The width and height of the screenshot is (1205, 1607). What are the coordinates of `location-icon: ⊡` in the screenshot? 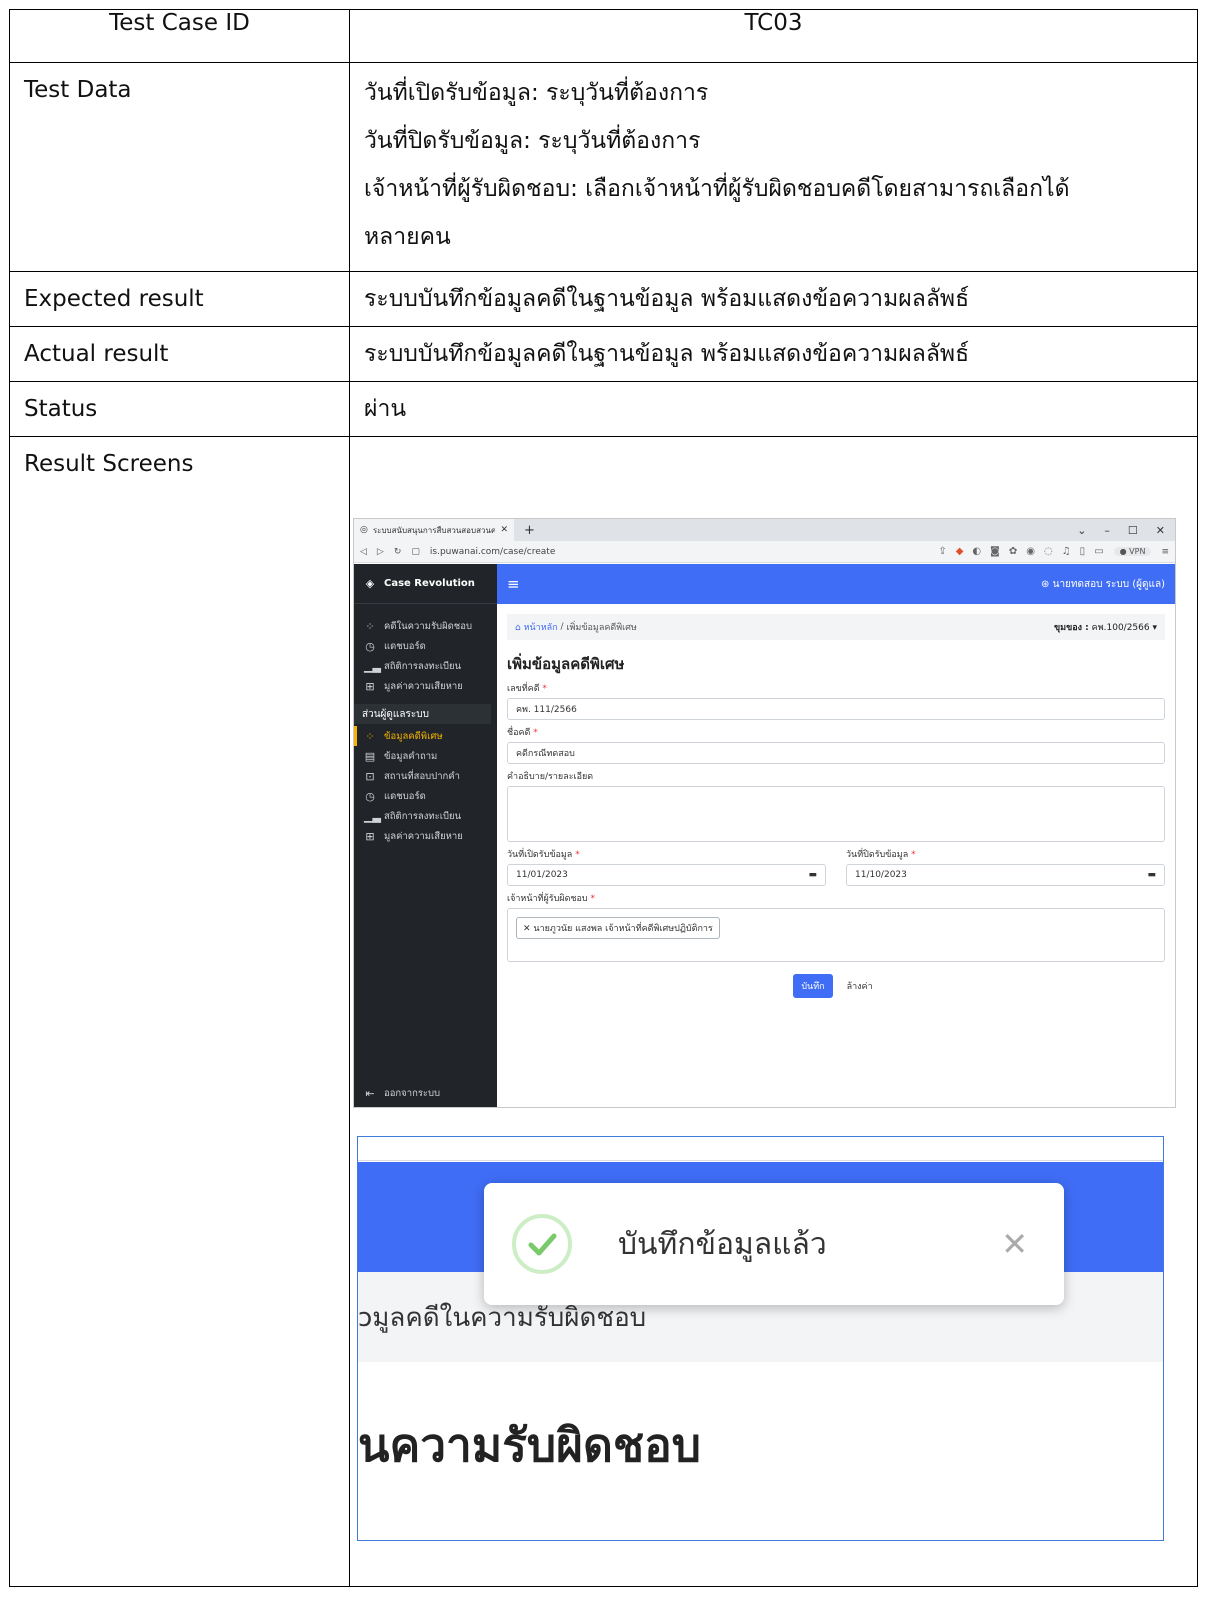 It's located at (370, 776).